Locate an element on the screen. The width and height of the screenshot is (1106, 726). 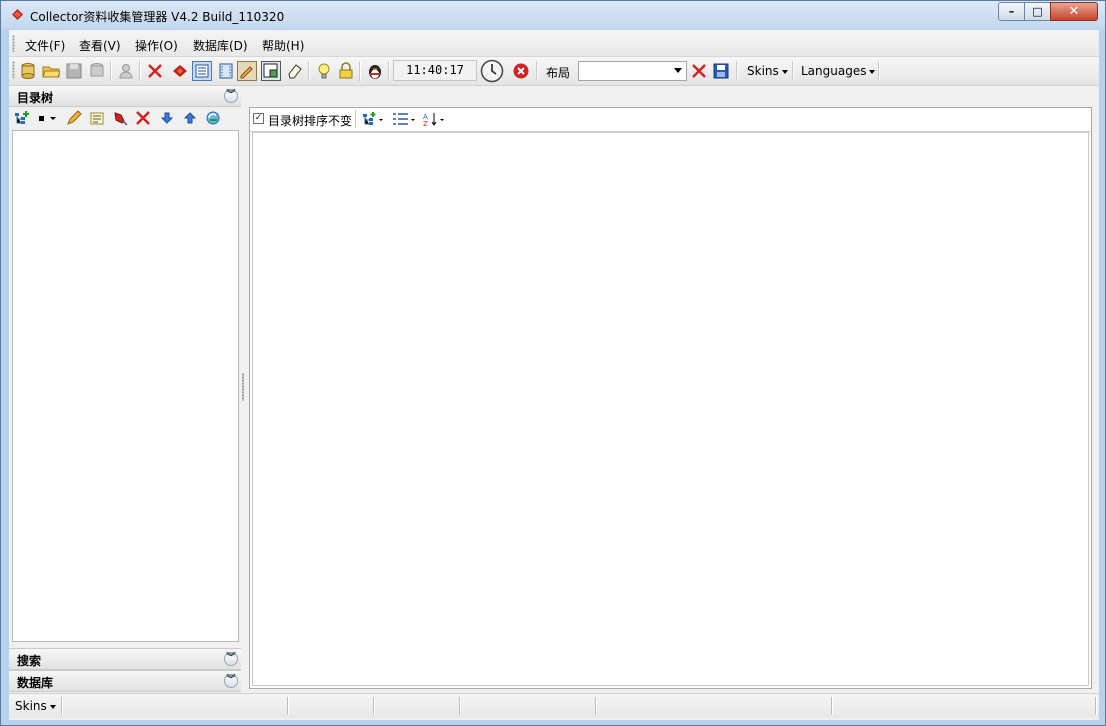
status-bar: Skins is located at coordinates (554, 705).